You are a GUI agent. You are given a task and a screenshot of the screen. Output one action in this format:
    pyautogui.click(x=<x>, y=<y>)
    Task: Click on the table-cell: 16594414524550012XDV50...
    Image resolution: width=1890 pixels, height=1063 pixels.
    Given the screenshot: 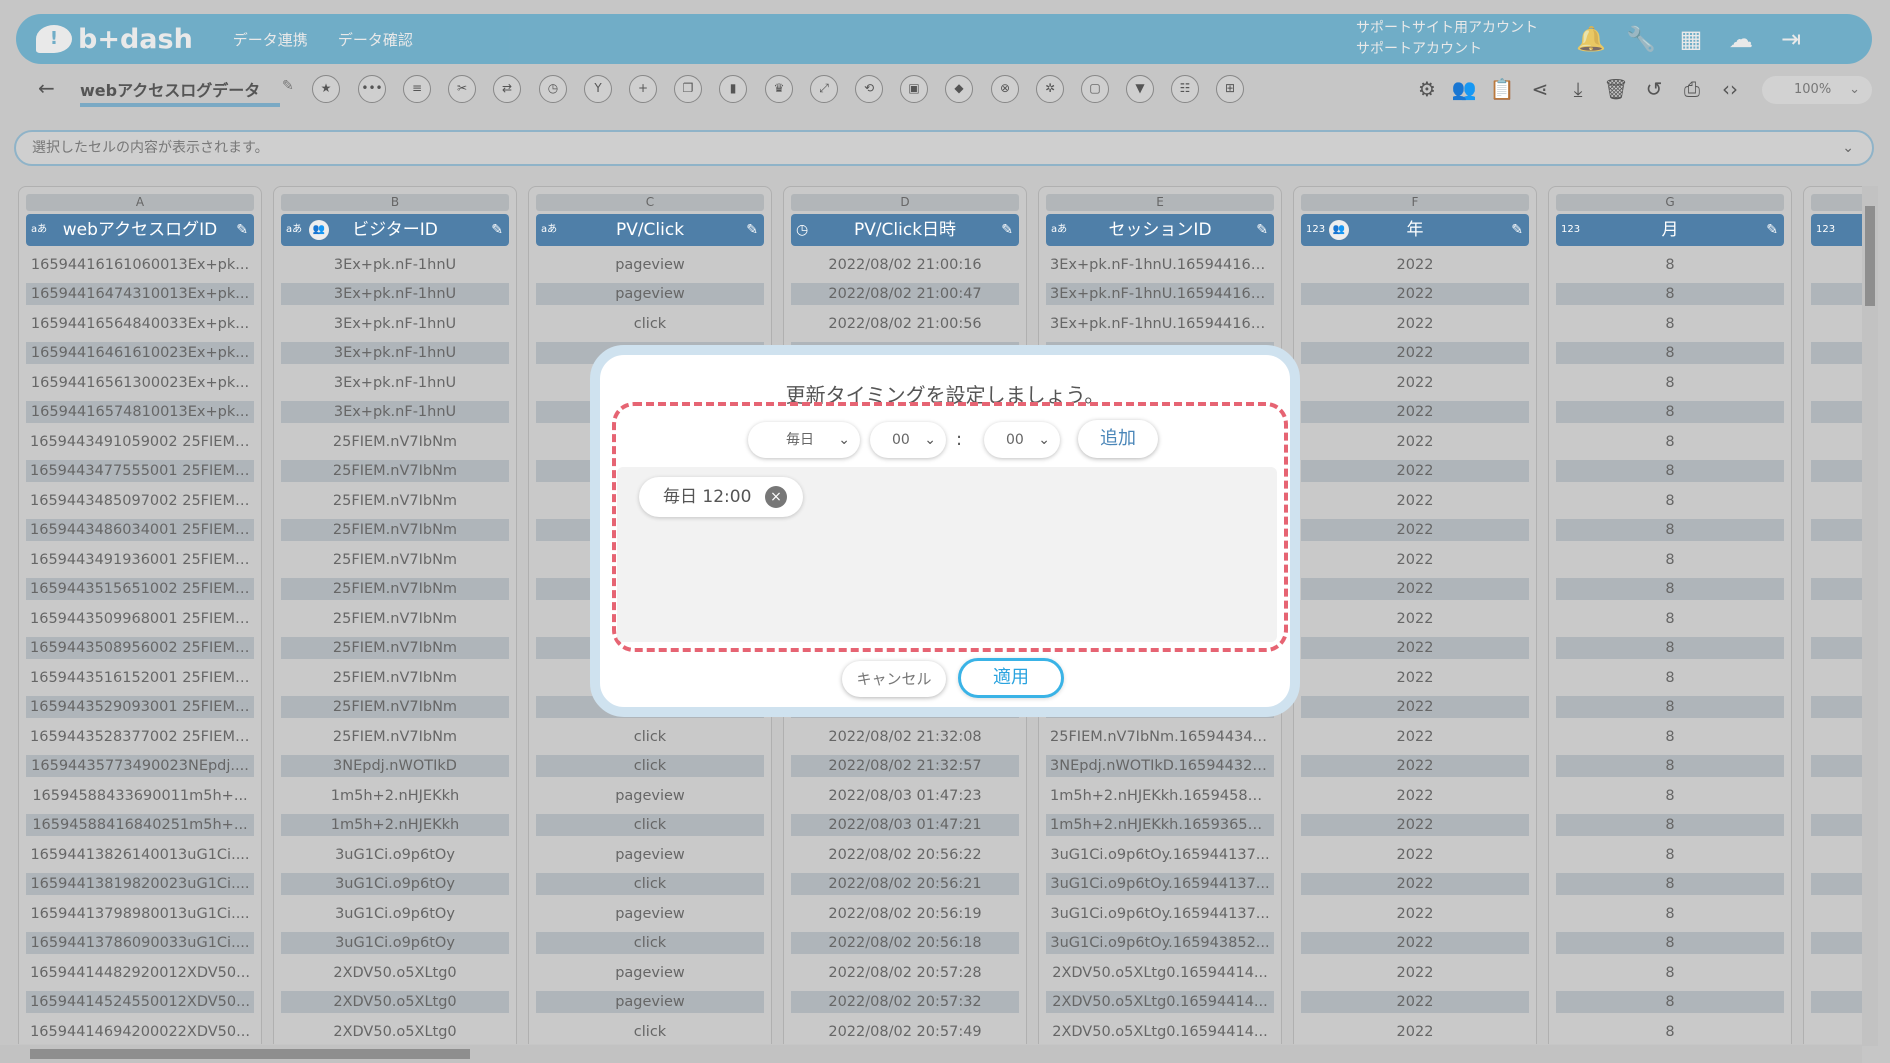 What is the action you would take?
    pyautogui.click(x=140, y=1002)
    